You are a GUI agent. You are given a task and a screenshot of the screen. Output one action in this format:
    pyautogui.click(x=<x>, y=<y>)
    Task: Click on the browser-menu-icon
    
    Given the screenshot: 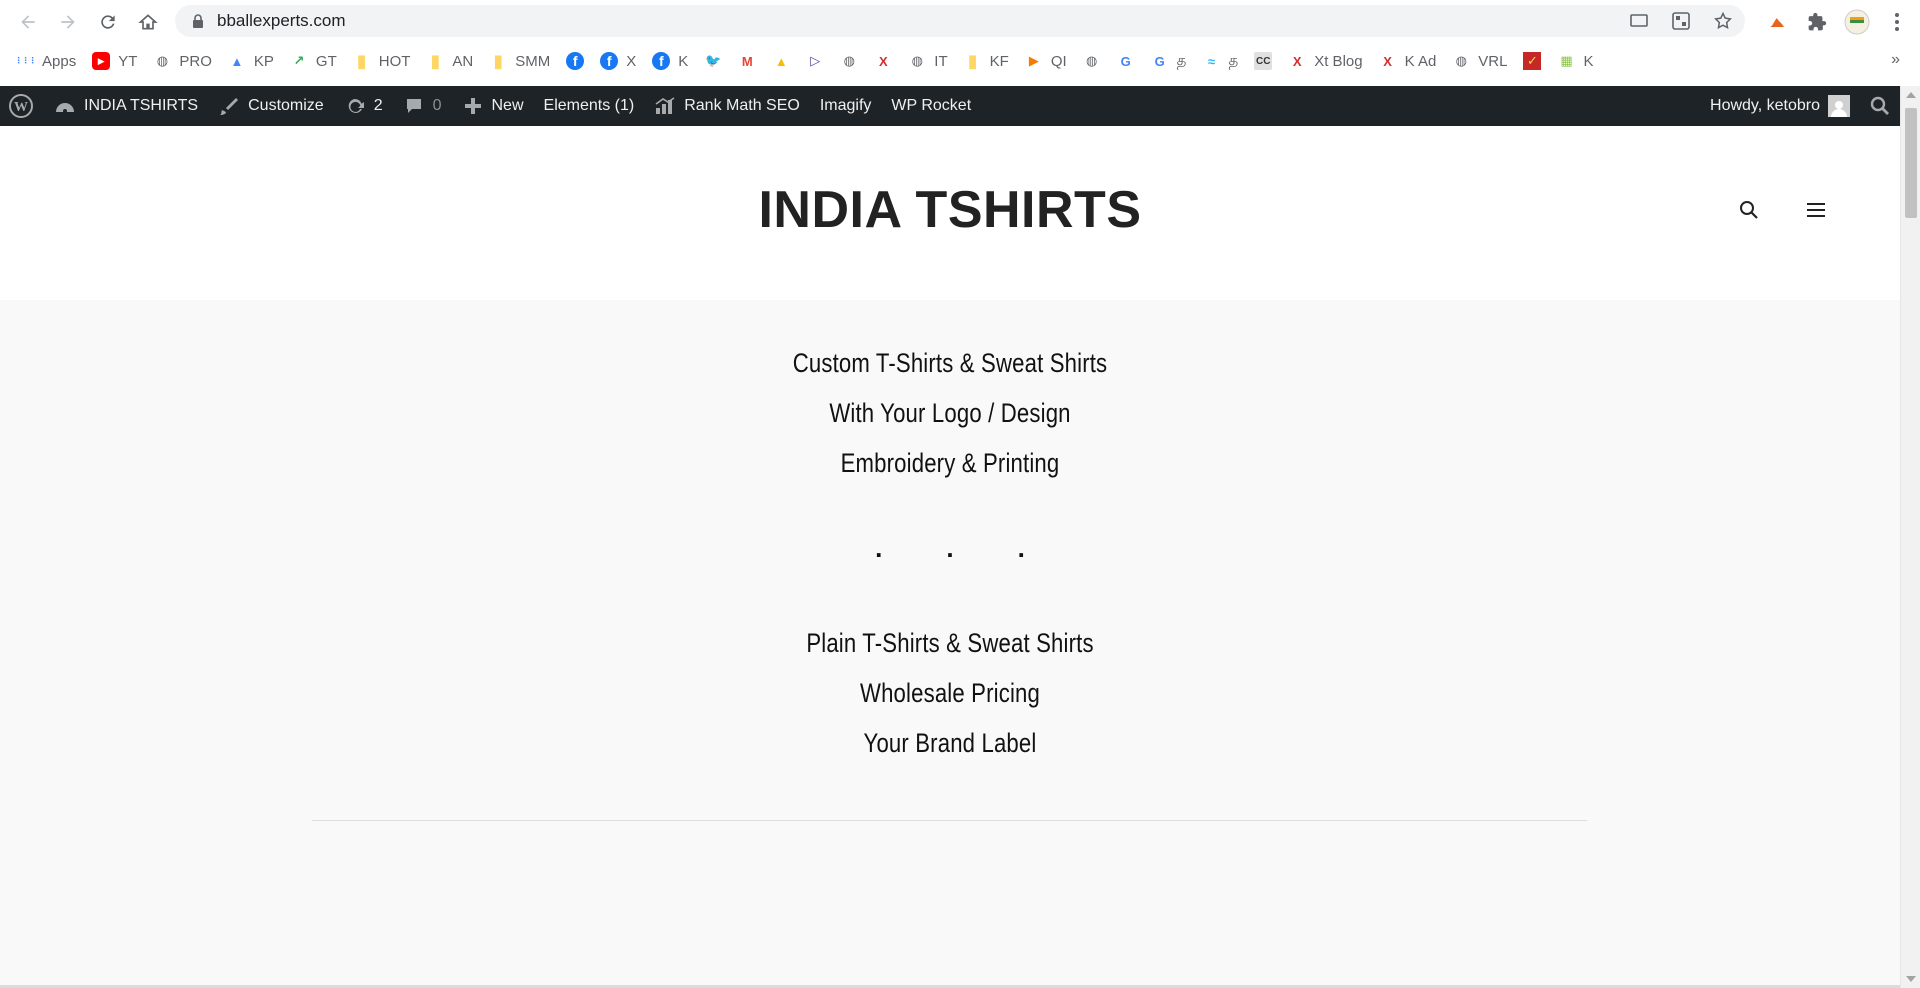 What is the action you would take?
    pyautogui.click(x=1897, y=22)
    